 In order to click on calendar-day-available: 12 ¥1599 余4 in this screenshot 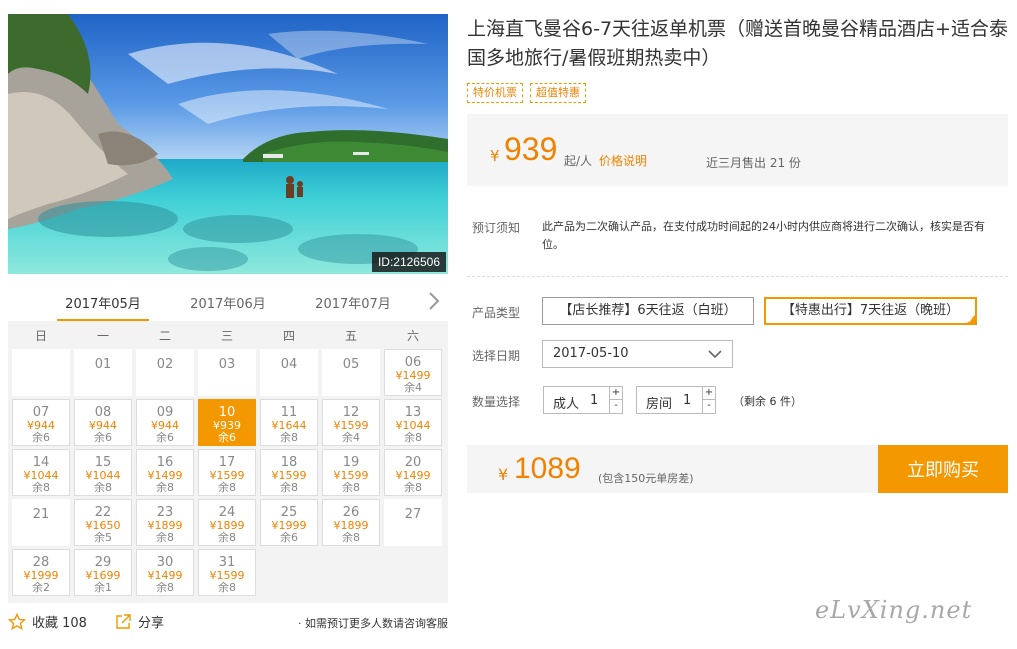, I will do `click(351, 422)`.